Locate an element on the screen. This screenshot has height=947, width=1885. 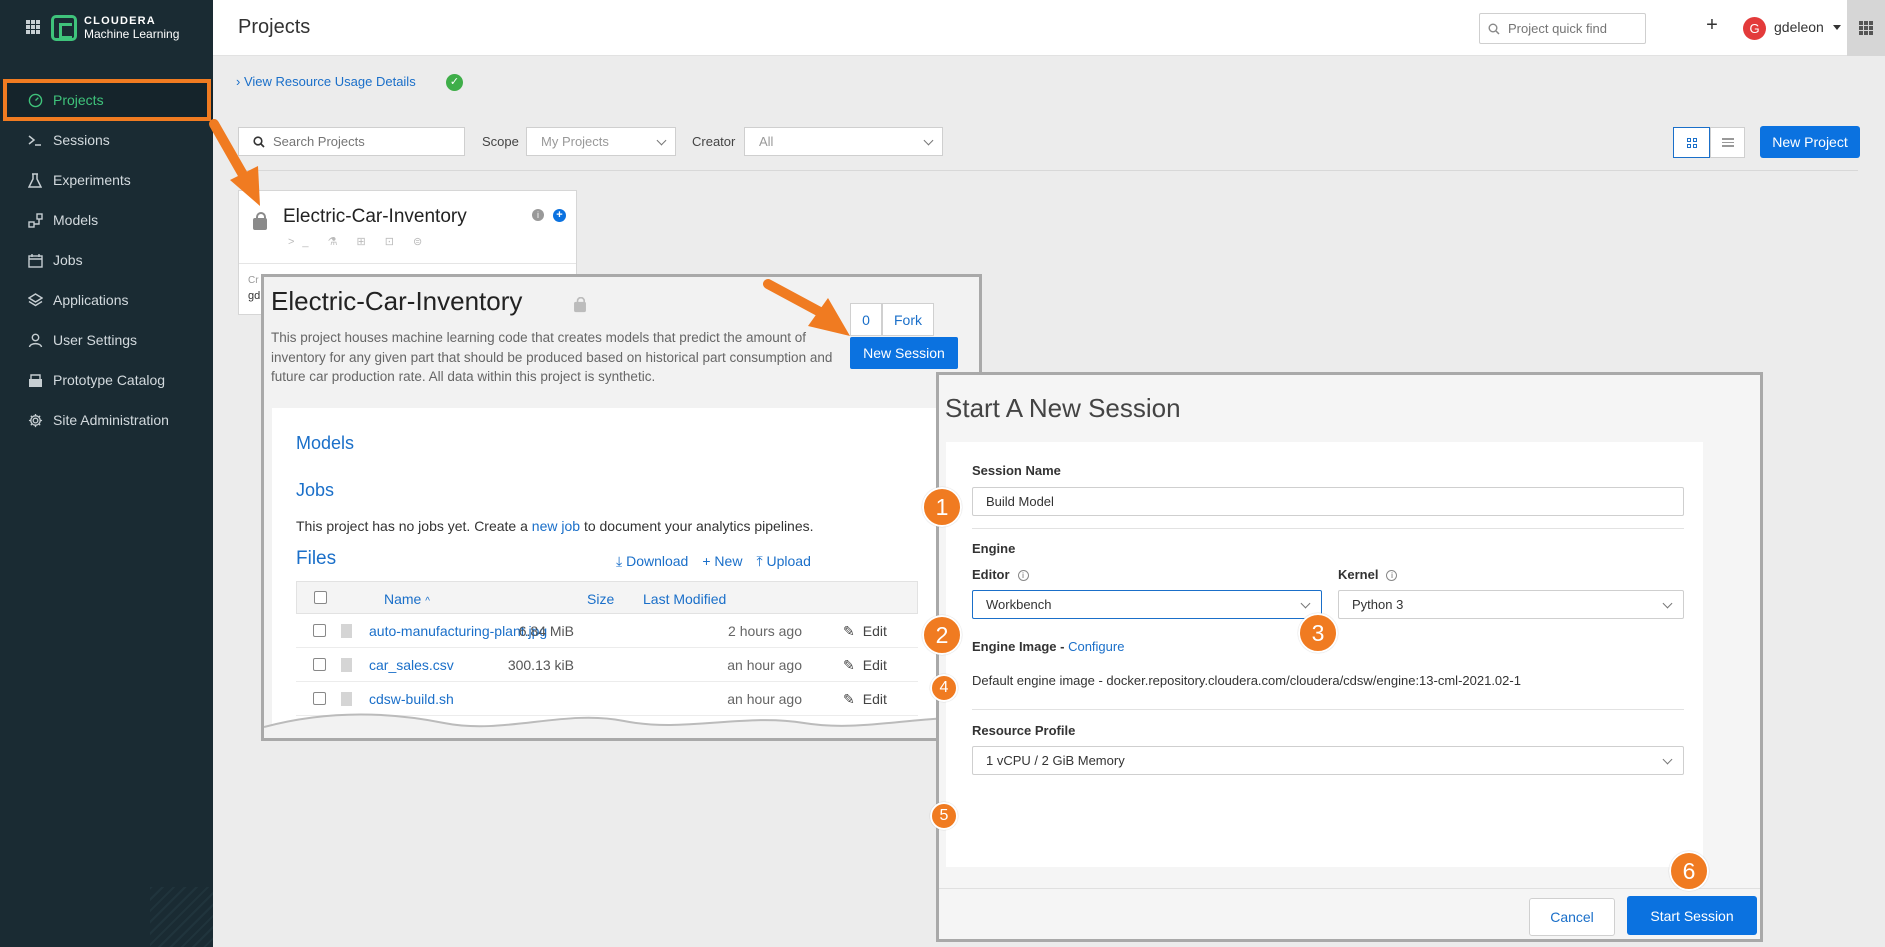
sidebar-item-user-settings: User Settings is located at coordinates (106, 340).